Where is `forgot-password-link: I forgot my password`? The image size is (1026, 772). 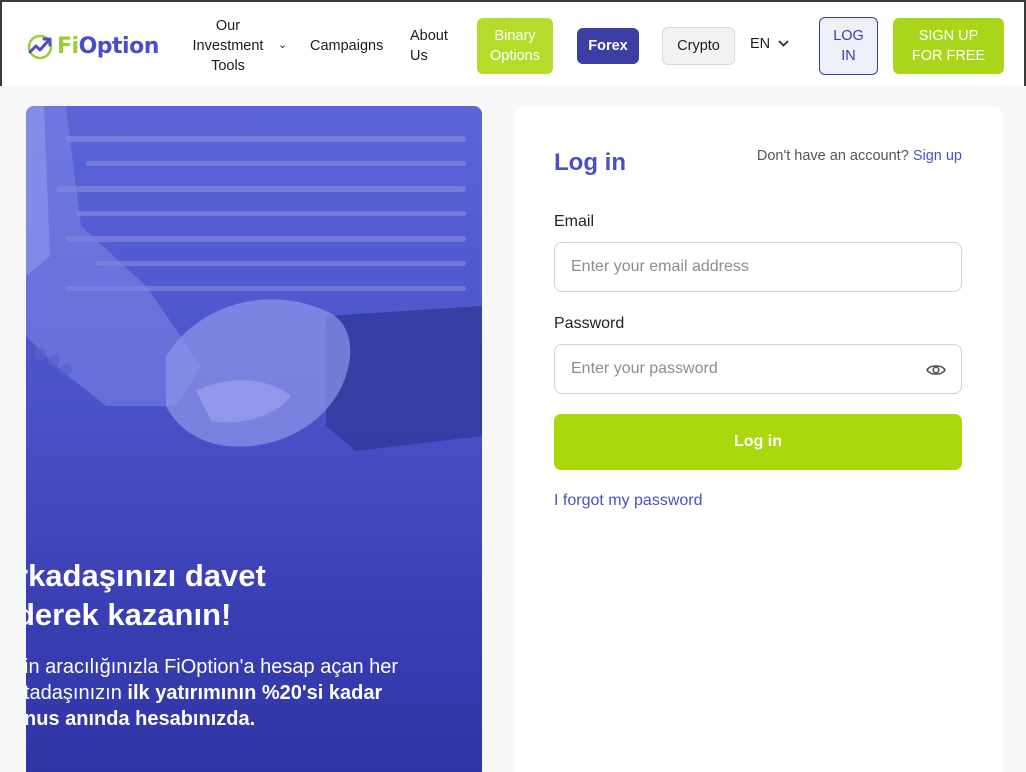
forgot-password-link: I forgot my password is located at coordinates (628, 501).